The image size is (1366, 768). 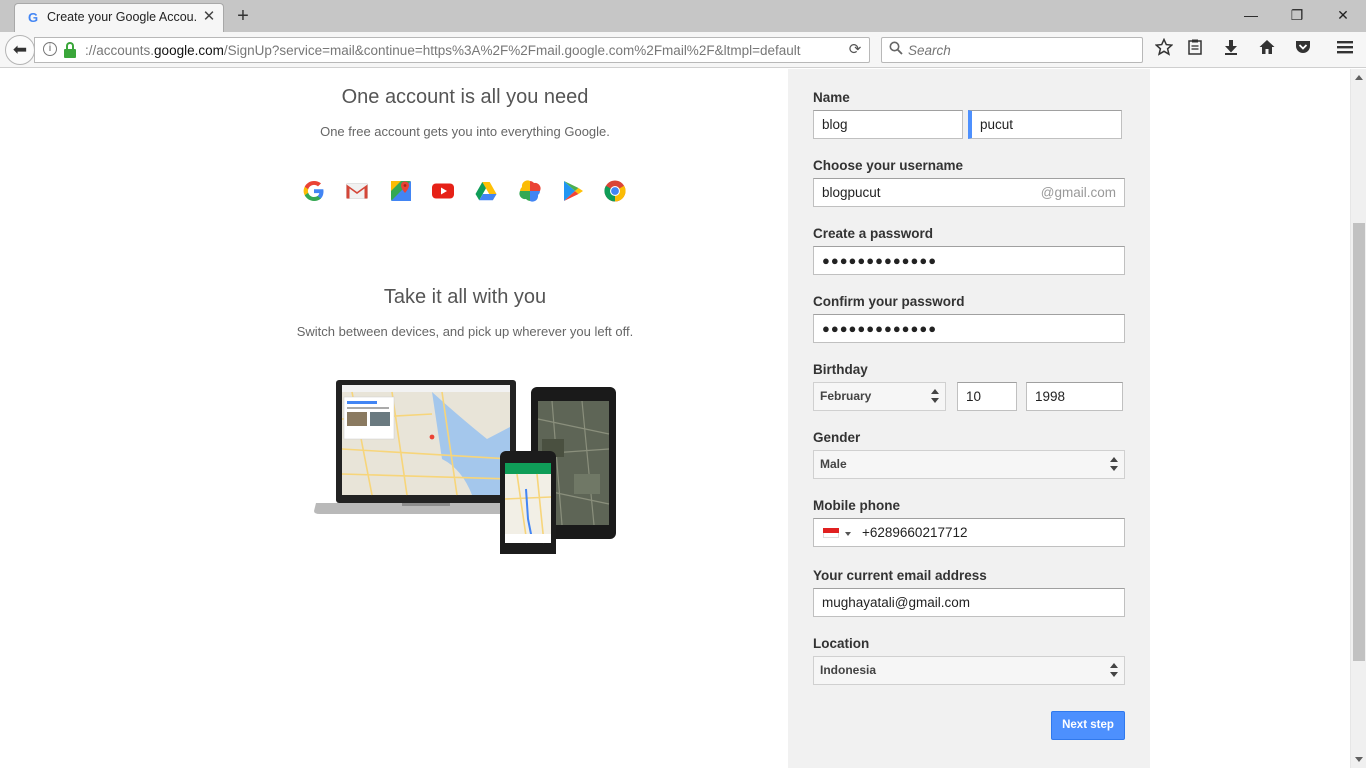 What do you see at coordinates (833, 464) in the screenshot?
I see `gender-value: Male` at bounding box center [833, 464].